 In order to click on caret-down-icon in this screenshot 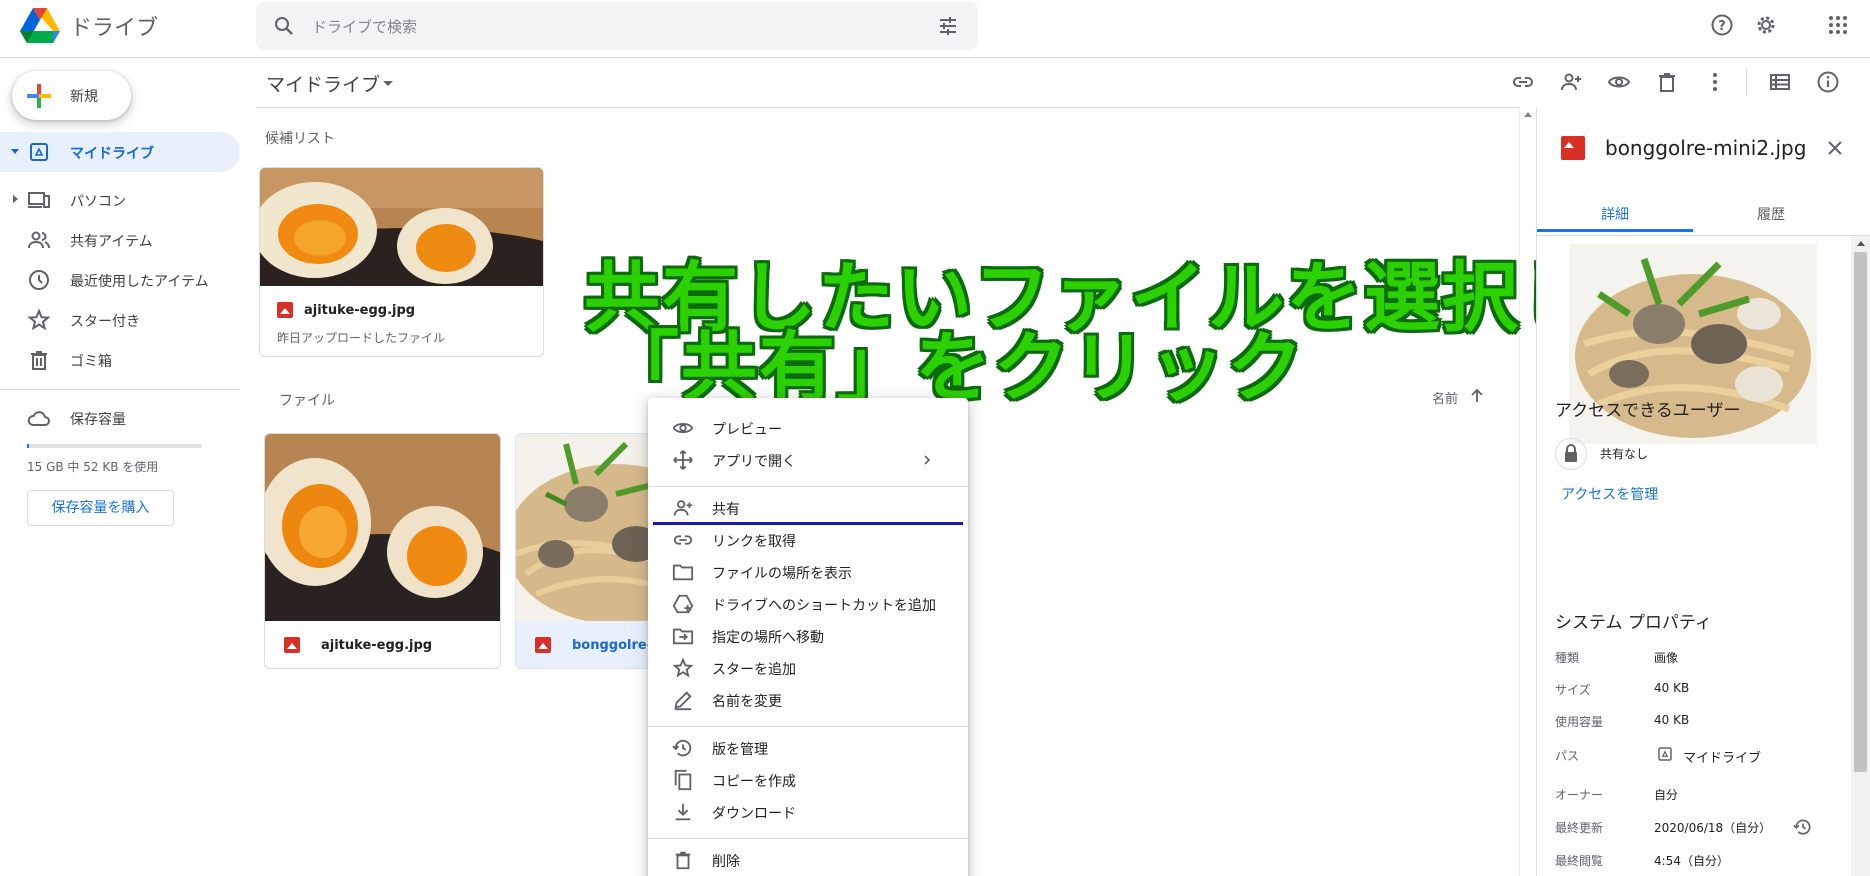, I will do `click(15, 151)`.